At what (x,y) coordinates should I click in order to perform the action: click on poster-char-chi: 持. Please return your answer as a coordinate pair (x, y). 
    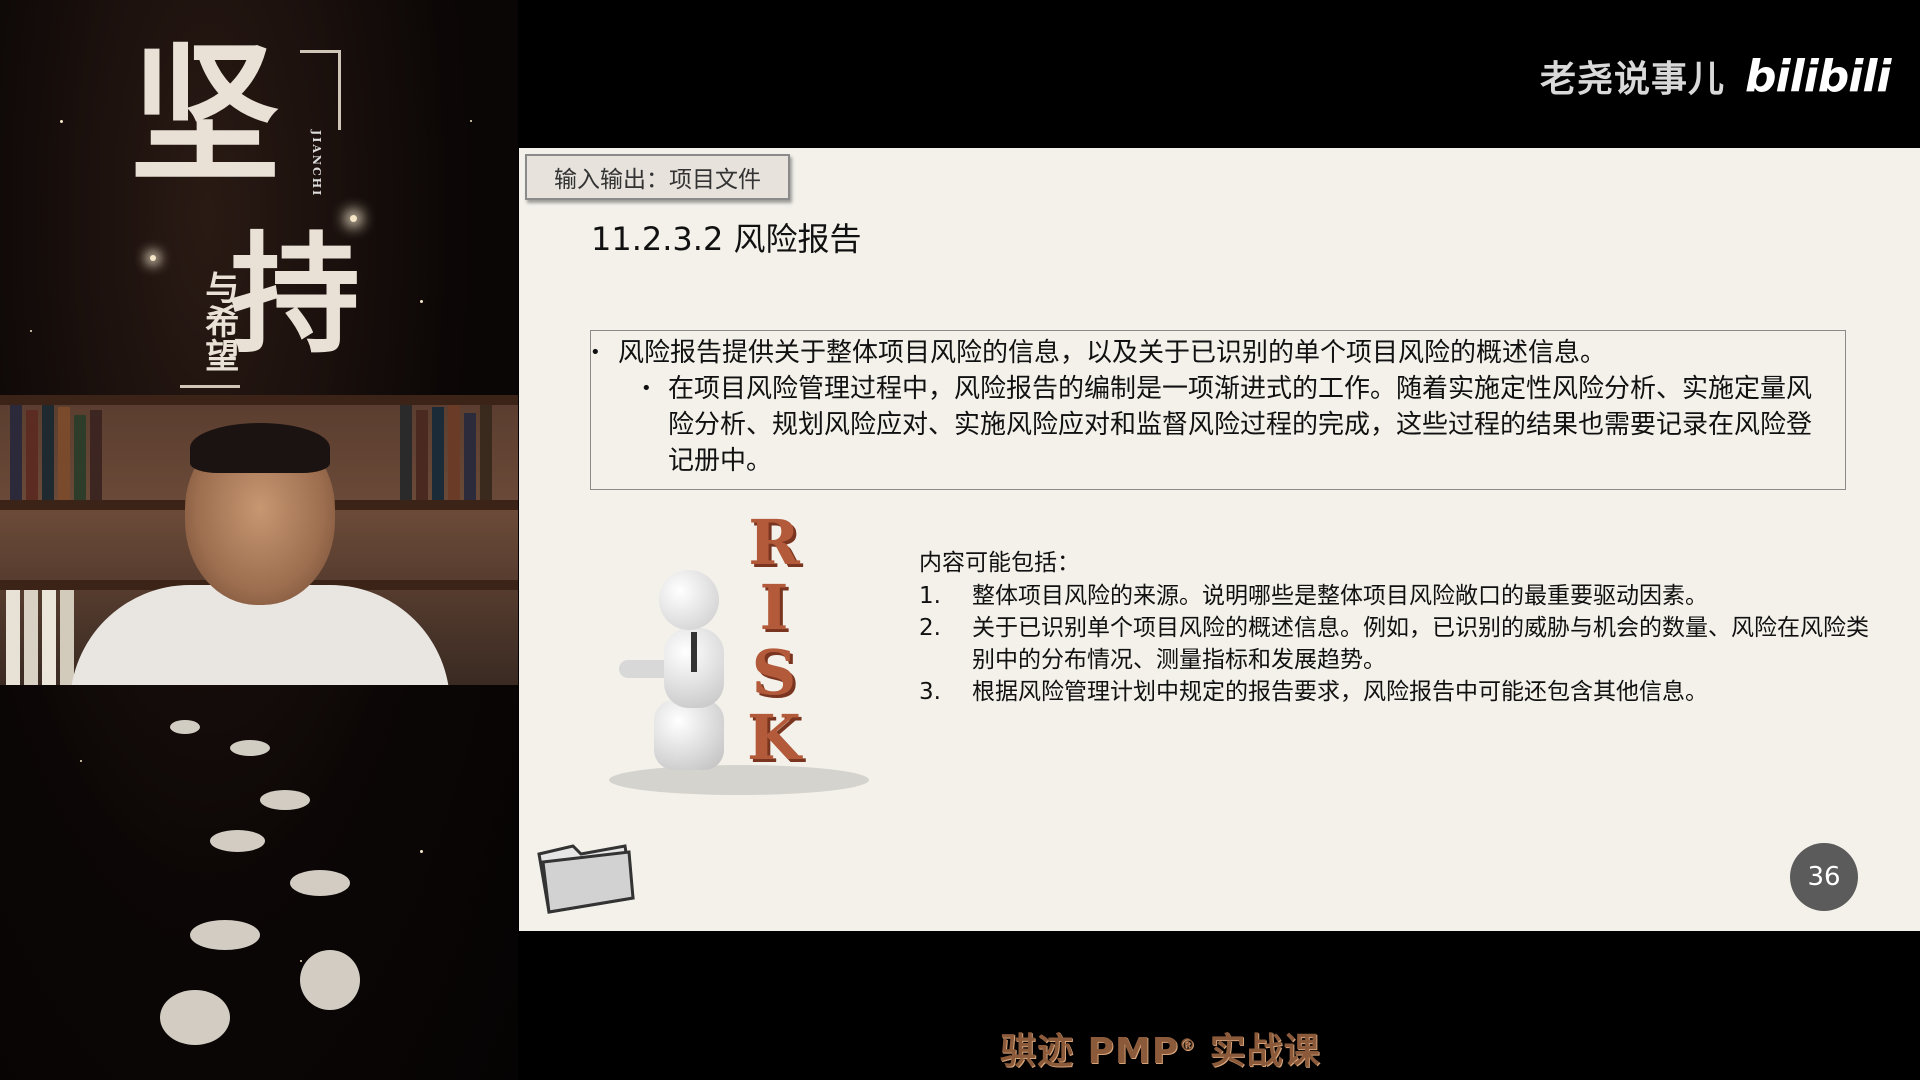
    Looking at the image, I should click on (295, 294).